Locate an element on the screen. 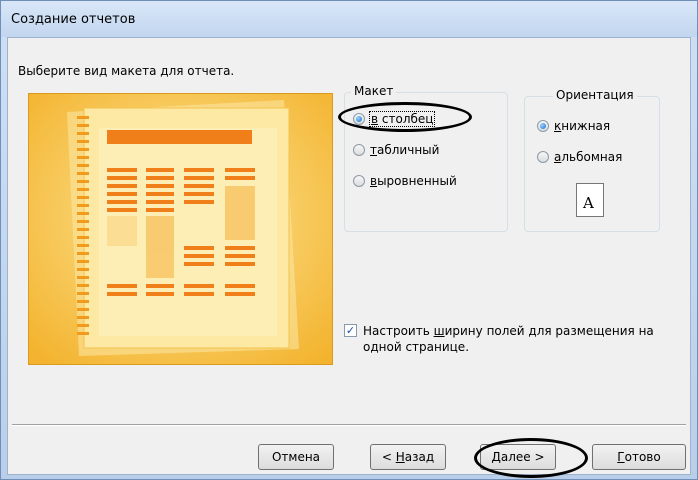  next-button: Далее > is located at coordinates (518, 457).